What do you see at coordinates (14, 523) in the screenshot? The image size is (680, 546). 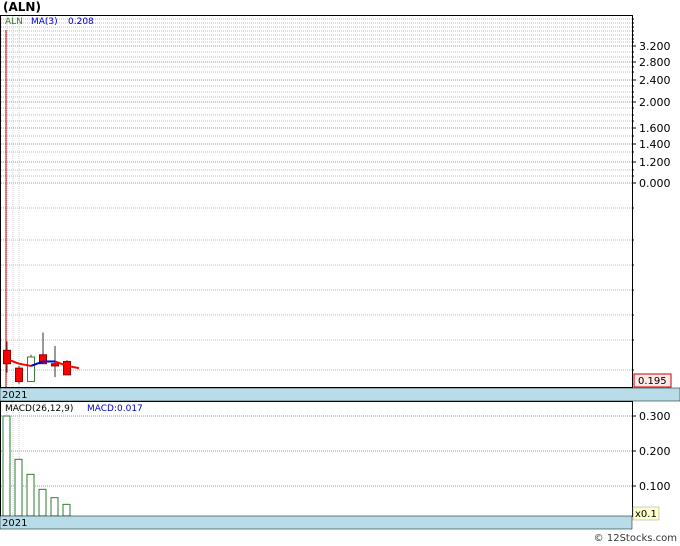 I see `year-label-macd: 2021` at bounding box center [14, 523].